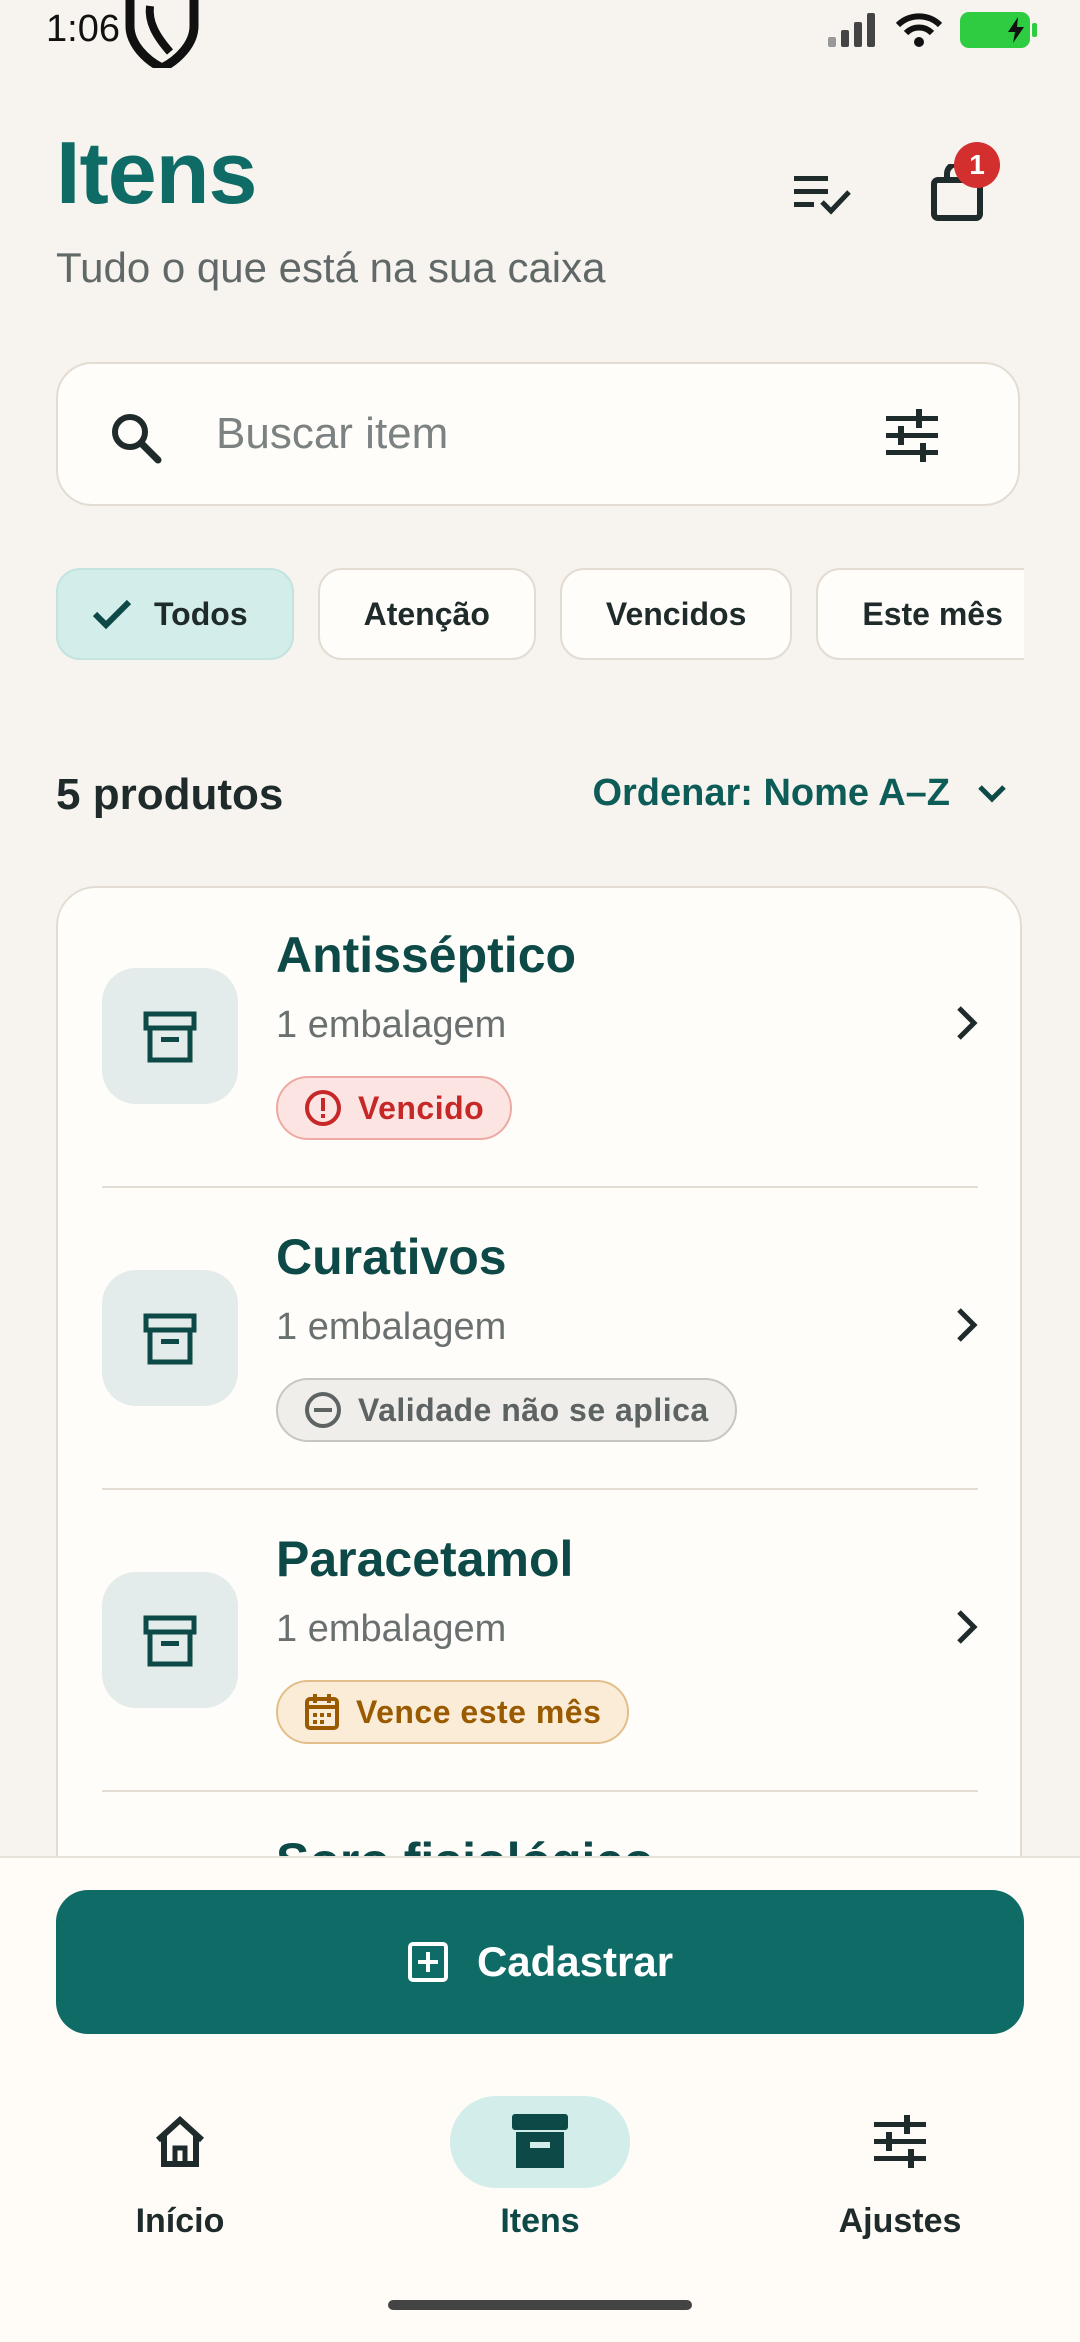 This screenshot has height=2342, width=1080. What do you see at coordinates (180, 2221) in the screenshot?
I see `nav-label: Início` at bounding box center [180, 2221].